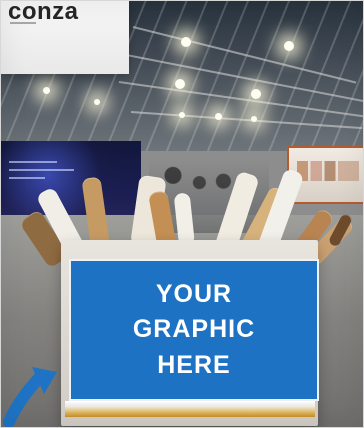 Image resolution: width=364 pixels, height=428 pixels. I want to click on arrow-icon, so click(32, 393).